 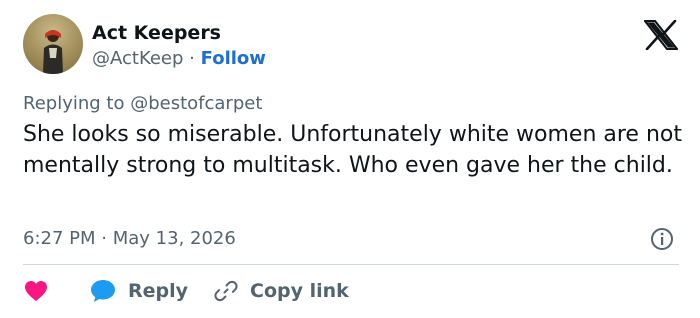 I want to click on reply-button: Reply, so click(x=139, y=291).